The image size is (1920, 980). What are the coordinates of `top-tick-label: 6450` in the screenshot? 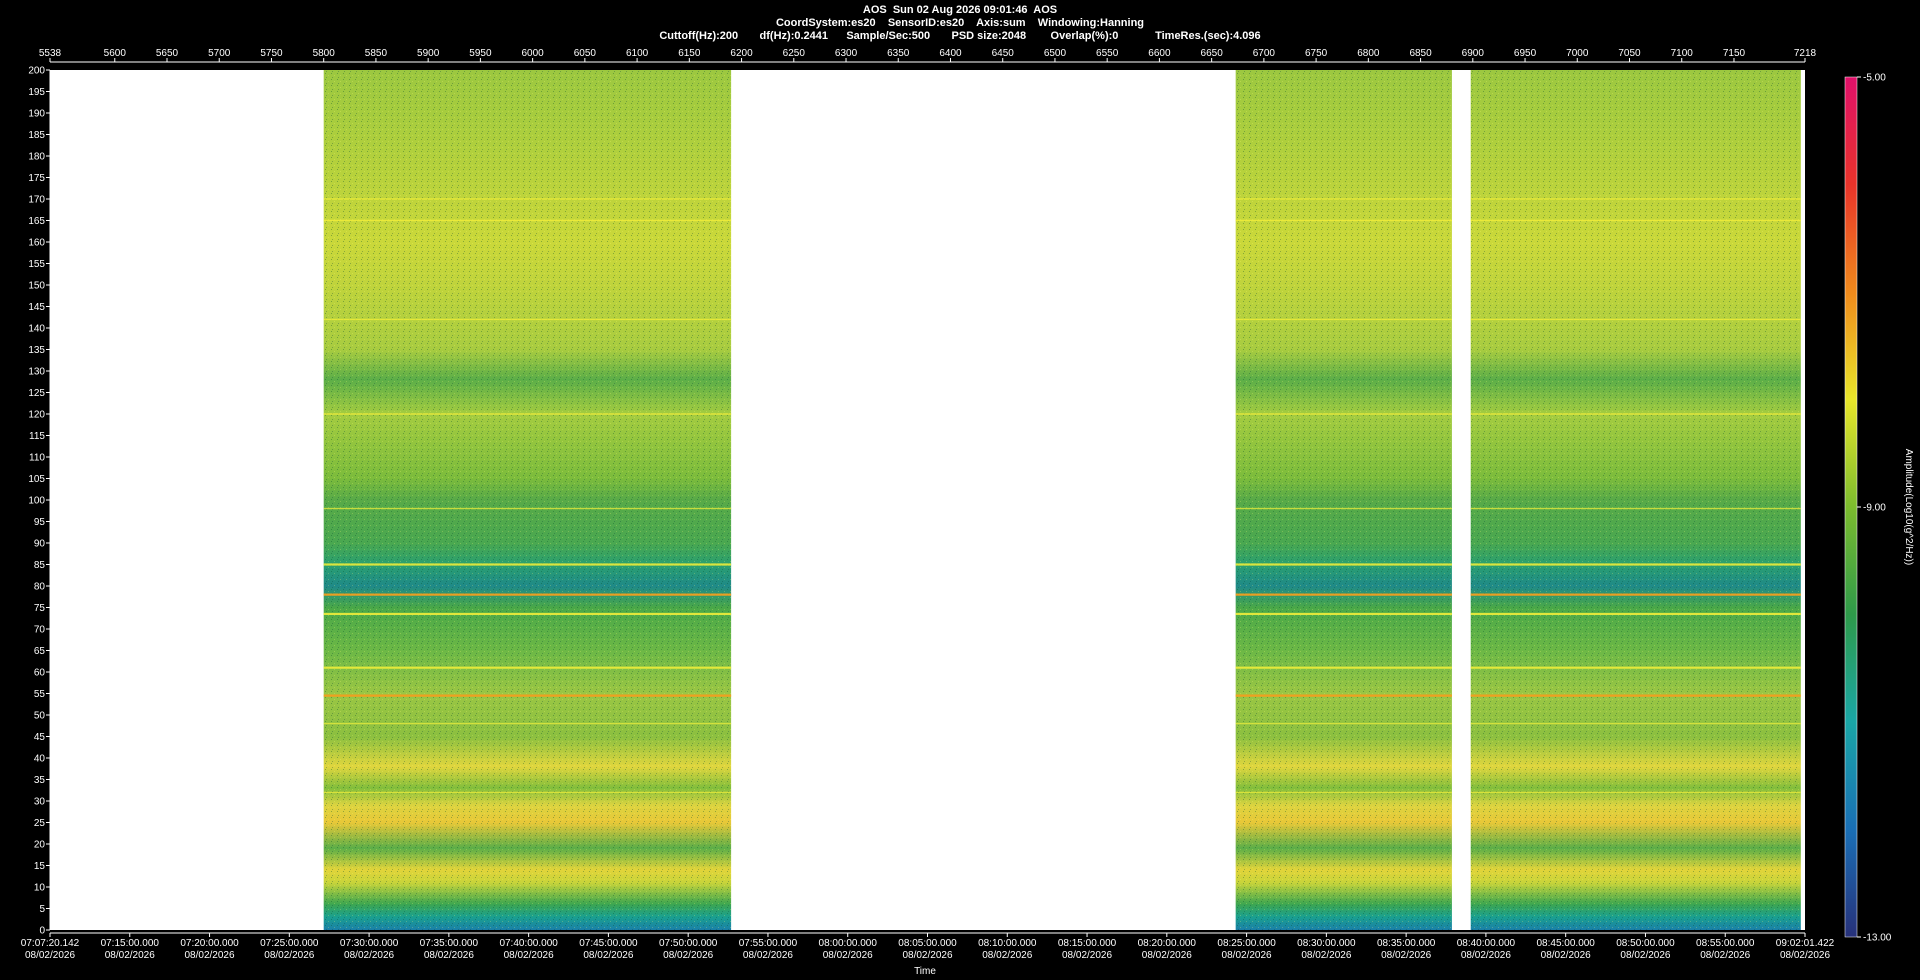 It's located at (1003, 53).